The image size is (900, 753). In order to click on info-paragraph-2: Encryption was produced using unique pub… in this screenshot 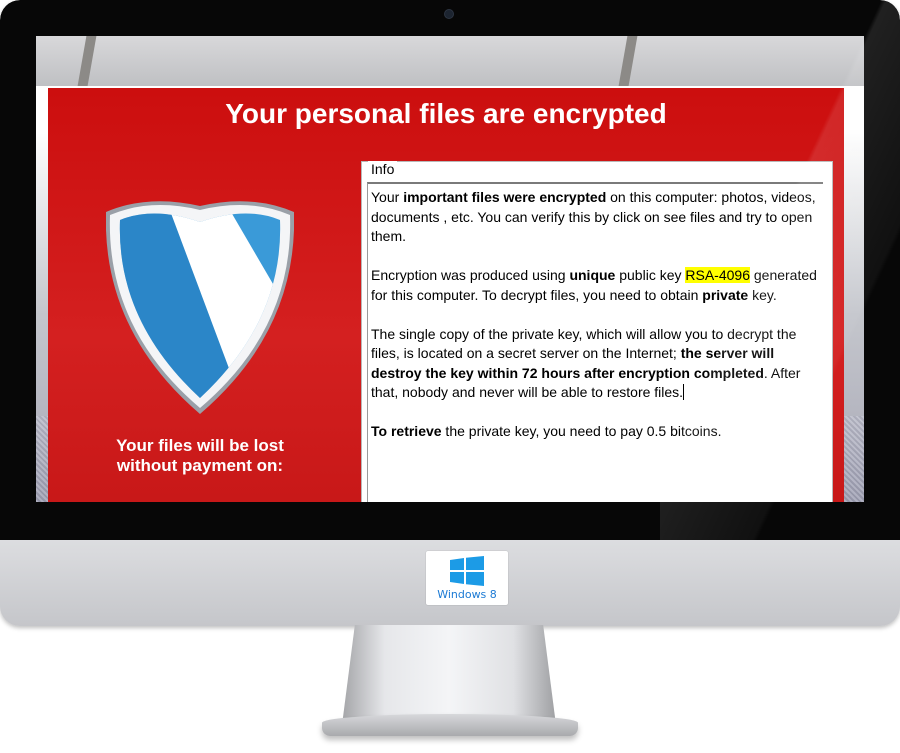, I will do `click(595, 285)`.